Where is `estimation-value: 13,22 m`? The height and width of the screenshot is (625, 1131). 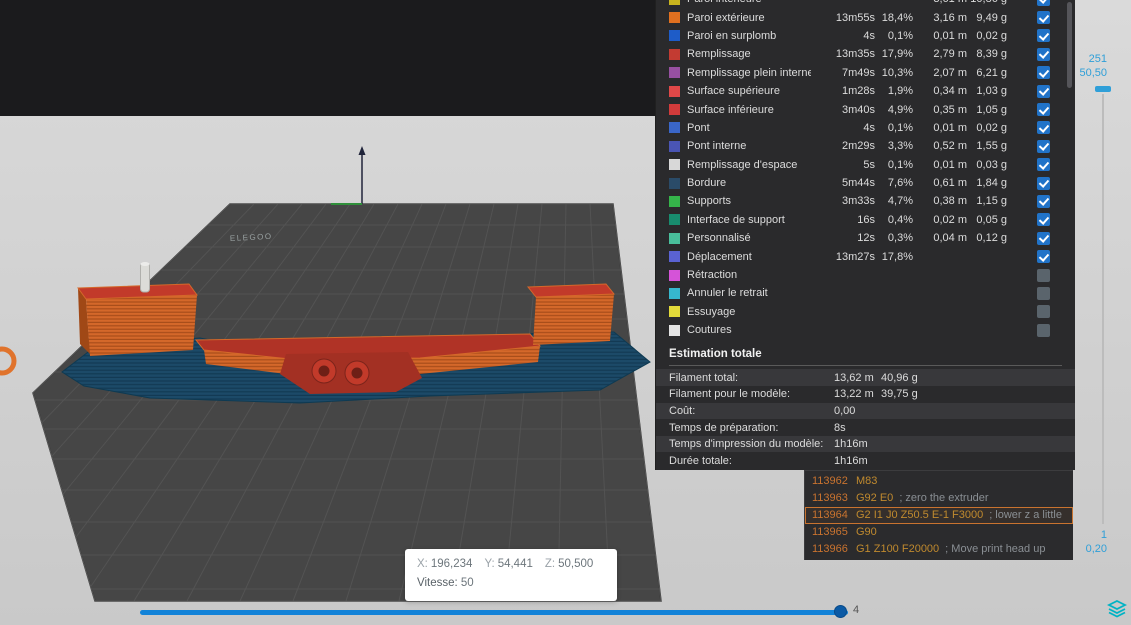 estimation-value: 13,22 m is located at coordinates (854, 394).